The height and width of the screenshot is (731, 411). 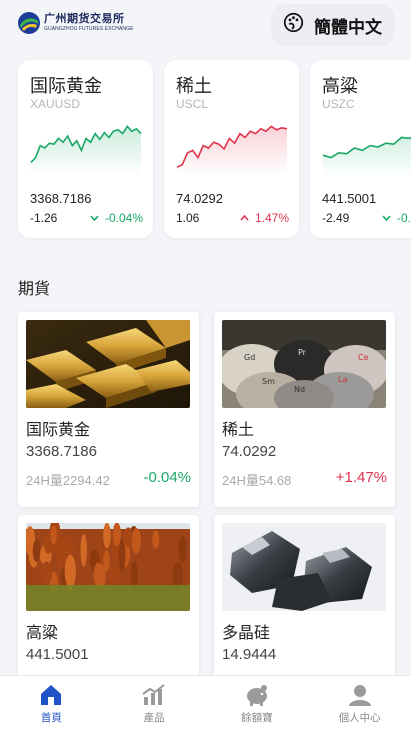 I want to click on home-icon, so click(x=51, y=695).